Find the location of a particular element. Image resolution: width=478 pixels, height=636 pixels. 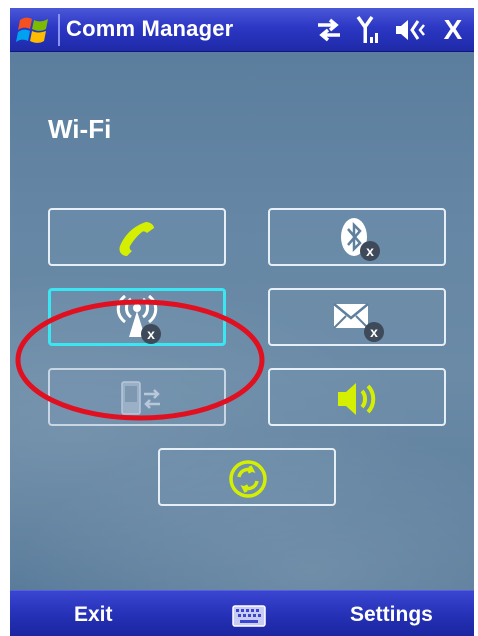

keyboard-icon is located at coordinates (249, 616).